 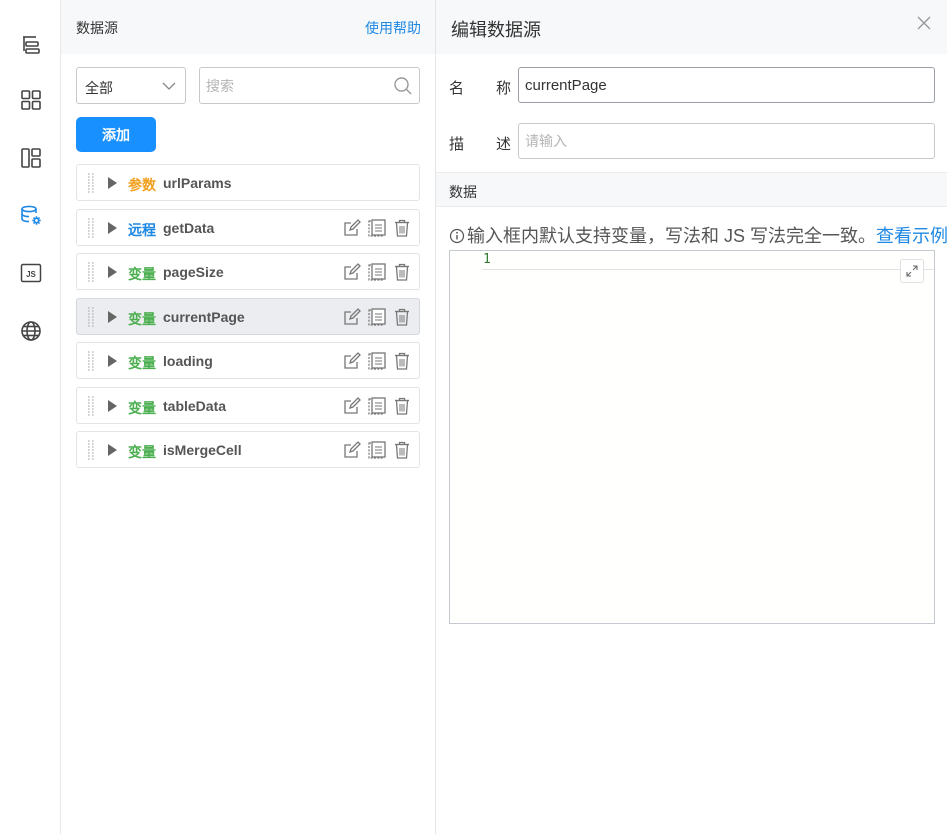 What do you see at coordinates (691, 189) in the screenshot?
I see `data-section-header: 数据` at bounding box center [691, 189].